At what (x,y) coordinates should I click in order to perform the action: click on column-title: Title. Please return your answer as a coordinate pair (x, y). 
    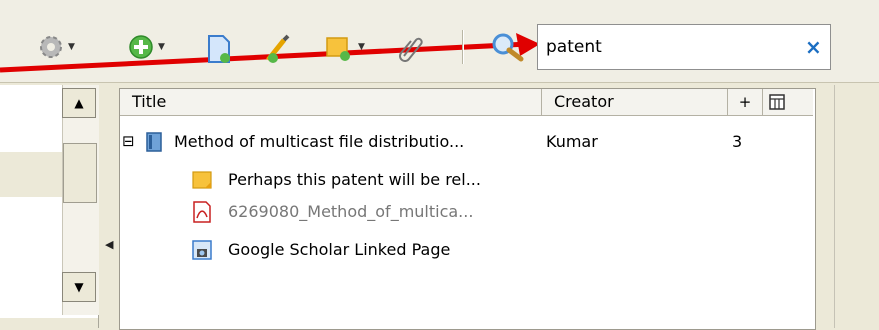
    Looking at the image, I should click on (331, 102).